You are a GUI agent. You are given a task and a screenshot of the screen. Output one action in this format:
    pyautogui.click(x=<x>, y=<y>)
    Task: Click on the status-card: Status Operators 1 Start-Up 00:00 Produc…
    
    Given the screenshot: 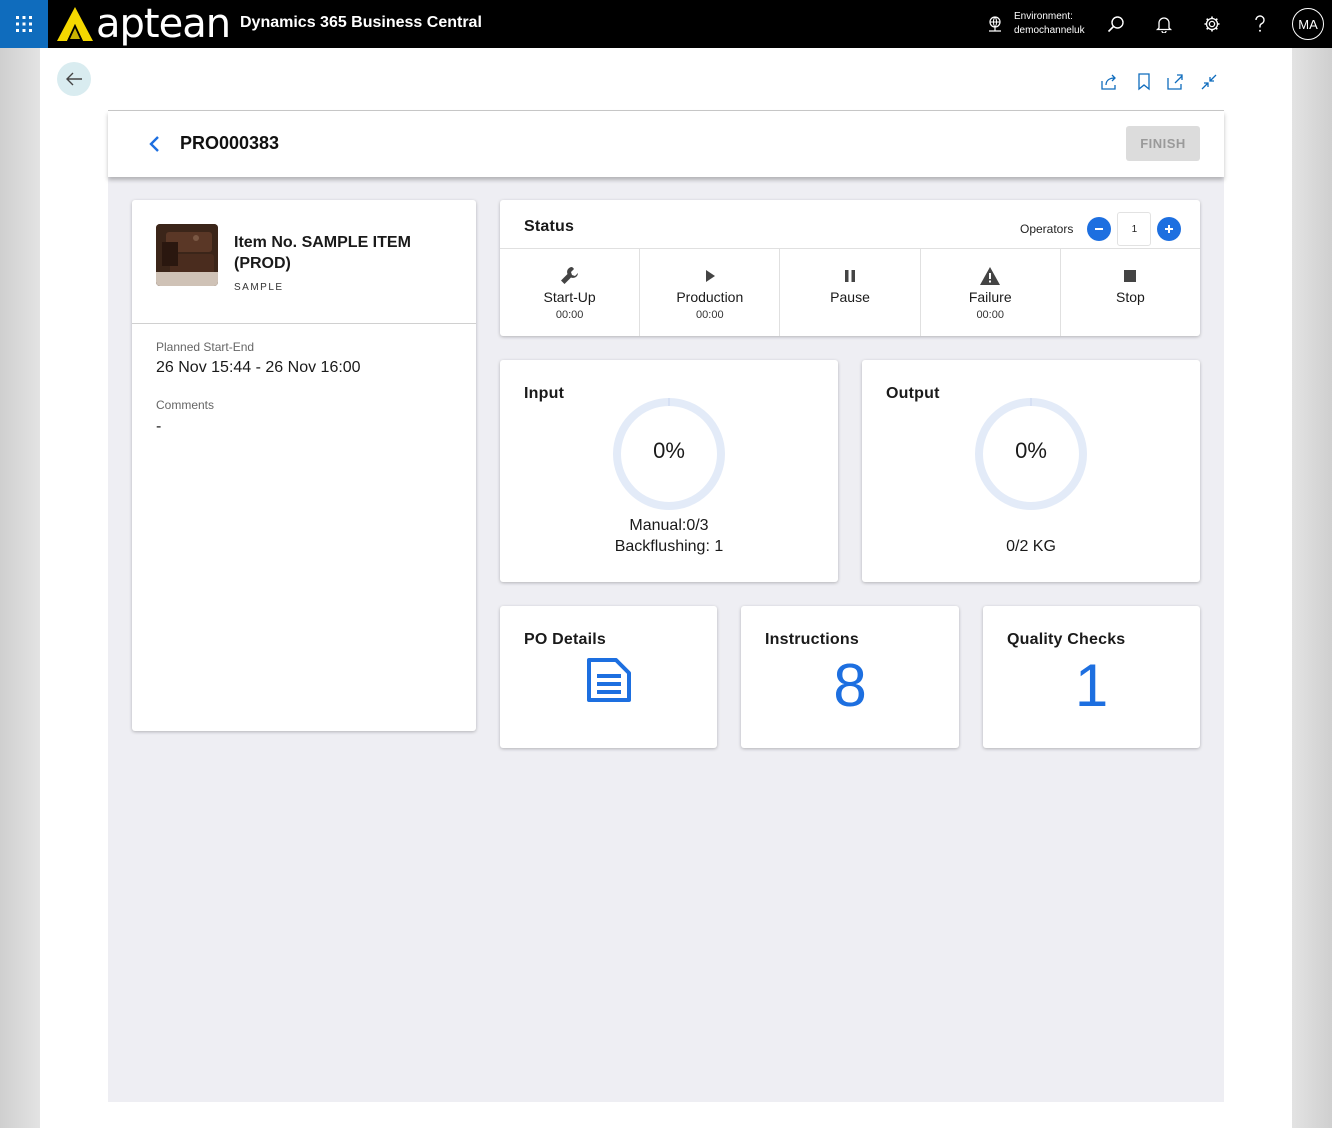 What is the action you would take?
    pyautogui.click(x=850, y=268)
    